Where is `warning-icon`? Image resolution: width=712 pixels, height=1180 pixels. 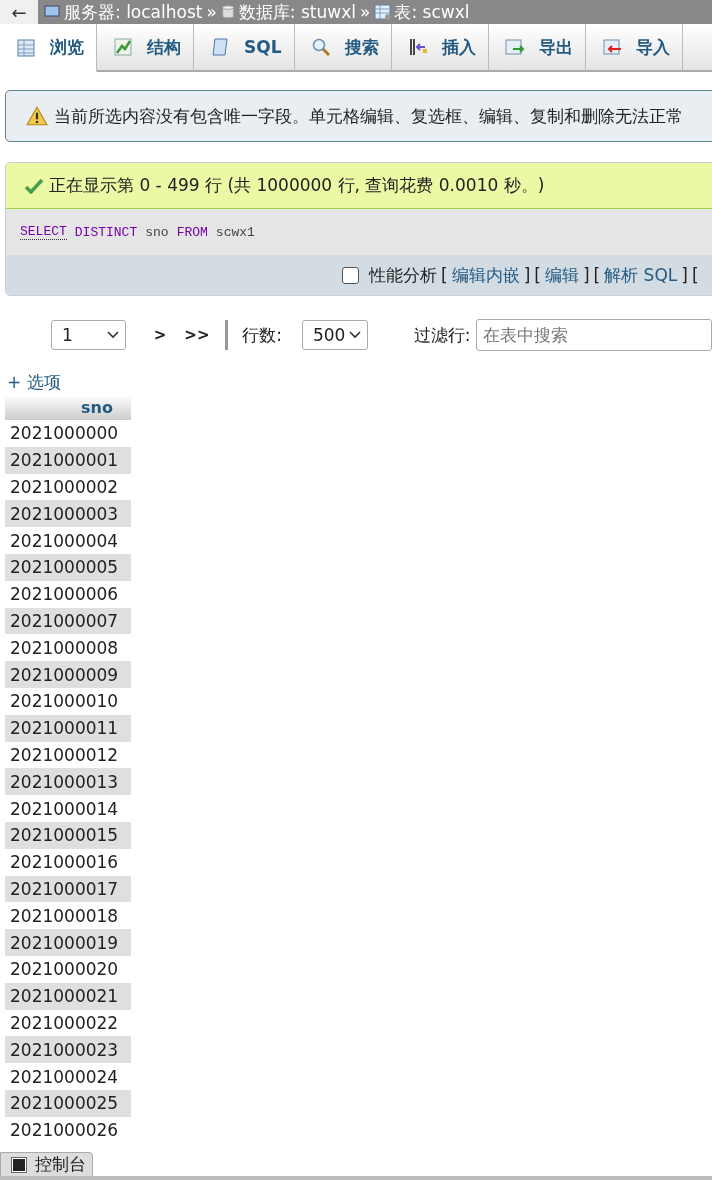 warning-icon is located at coordinates (37, 116).